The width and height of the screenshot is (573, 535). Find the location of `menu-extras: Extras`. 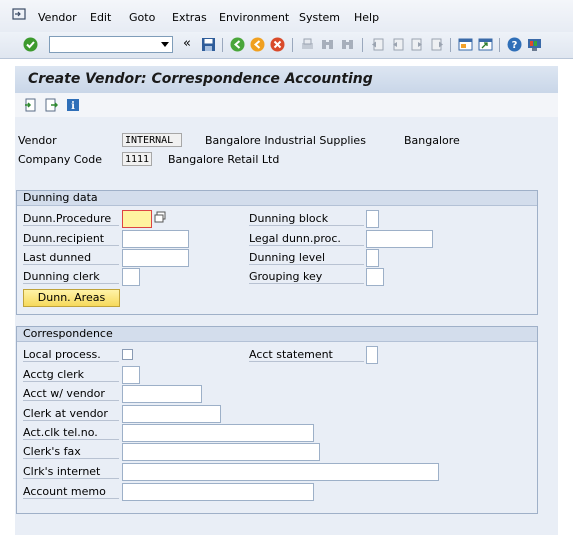

menu-extras: Extras is located at coordinates (189, 17).